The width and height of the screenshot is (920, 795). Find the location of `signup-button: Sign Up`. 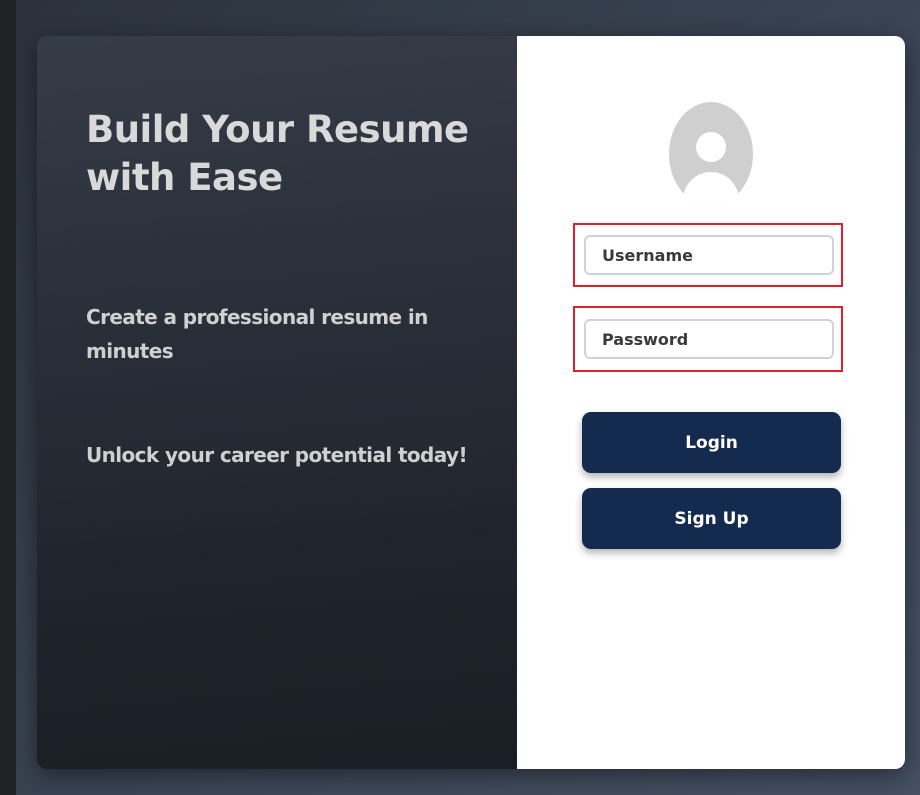

signup-button: Sign Up is located at coordinates (711, 518).